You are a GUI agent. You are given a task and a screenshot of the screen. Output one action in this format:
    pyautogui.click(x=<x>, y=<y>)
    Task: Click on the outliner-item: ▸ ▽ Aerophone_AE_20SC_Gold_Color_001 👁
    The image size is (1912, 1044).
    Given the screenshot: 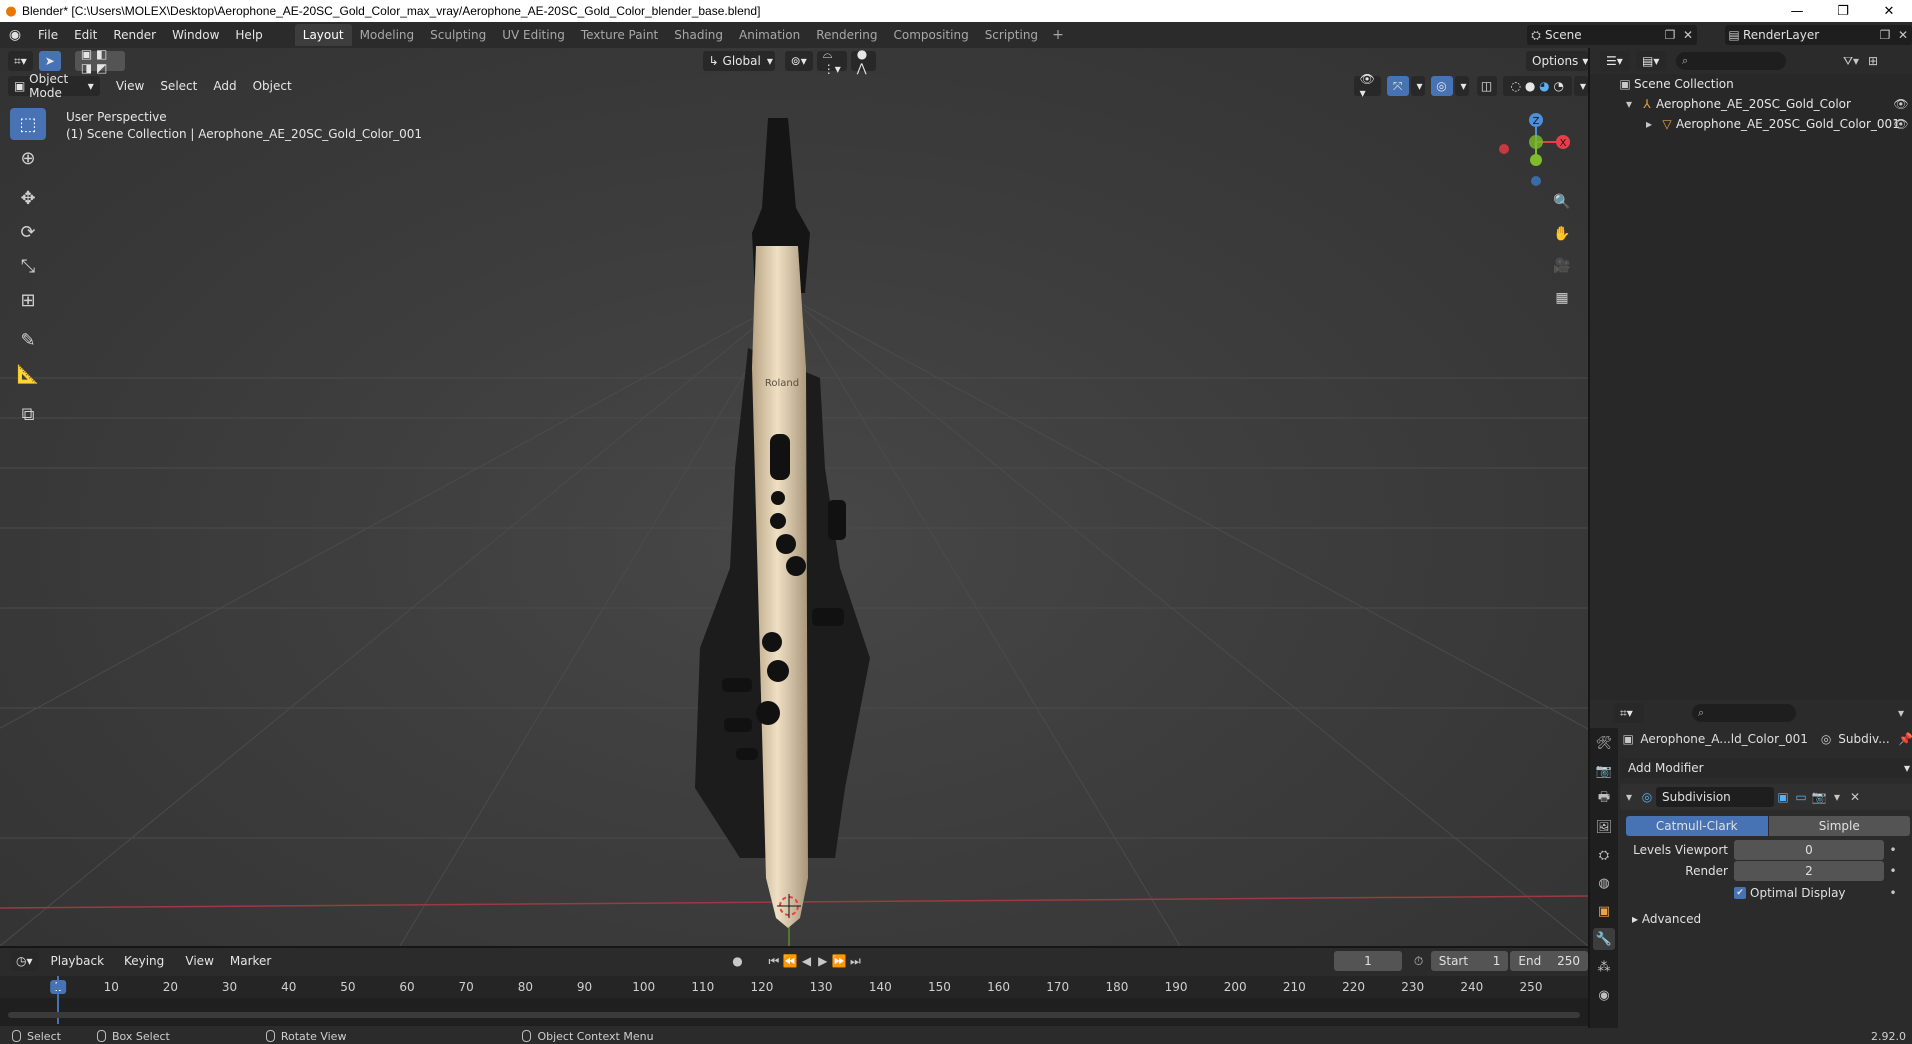 What is the action you would take?
    pyautogui.click(x=1751, y=124)
    